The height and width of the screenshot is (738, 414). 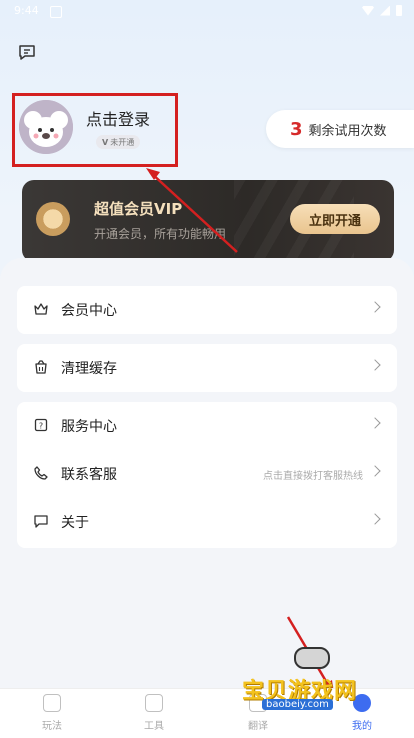 I want to click on open-vip-button: 立即开通, so click(x=335, y=219).